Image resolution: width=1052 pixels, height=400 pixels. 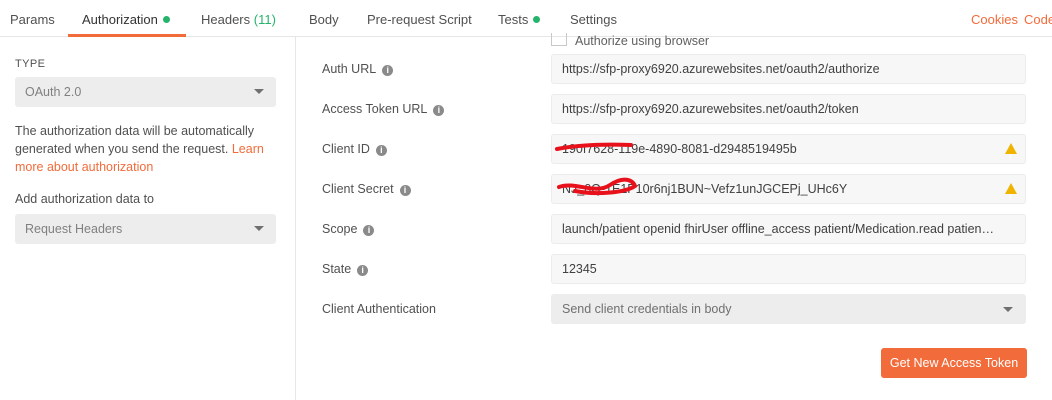 I want to click on scope-label: Scope i, so click(x=348, y=229).